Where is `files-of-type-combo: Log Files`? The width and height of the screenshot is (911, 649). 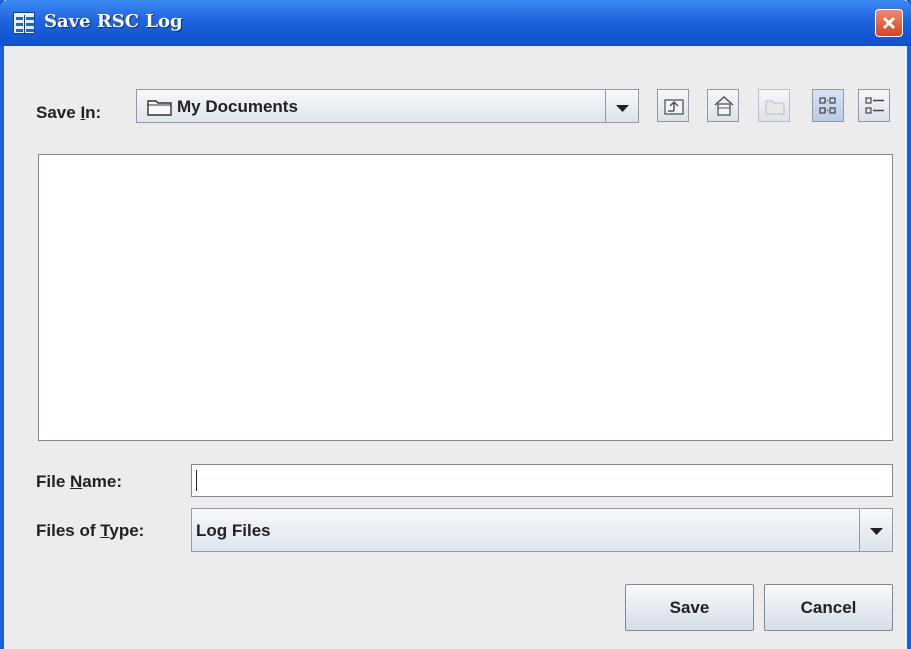 files-of-type-combo: Log Files is located at coordinates (542, 530).